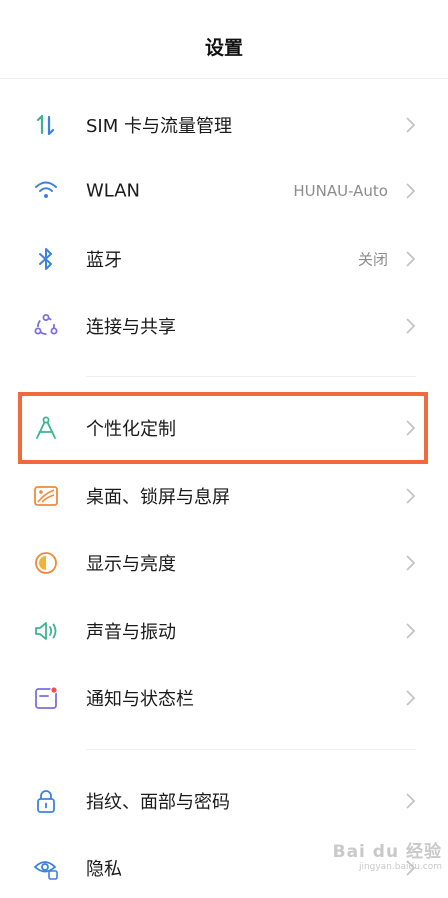  What do you see at coordinates (159, 126) in the screenshot?
I see `sim-data-label: SIM 卡与流量管理` at bounding box center [159, 126].